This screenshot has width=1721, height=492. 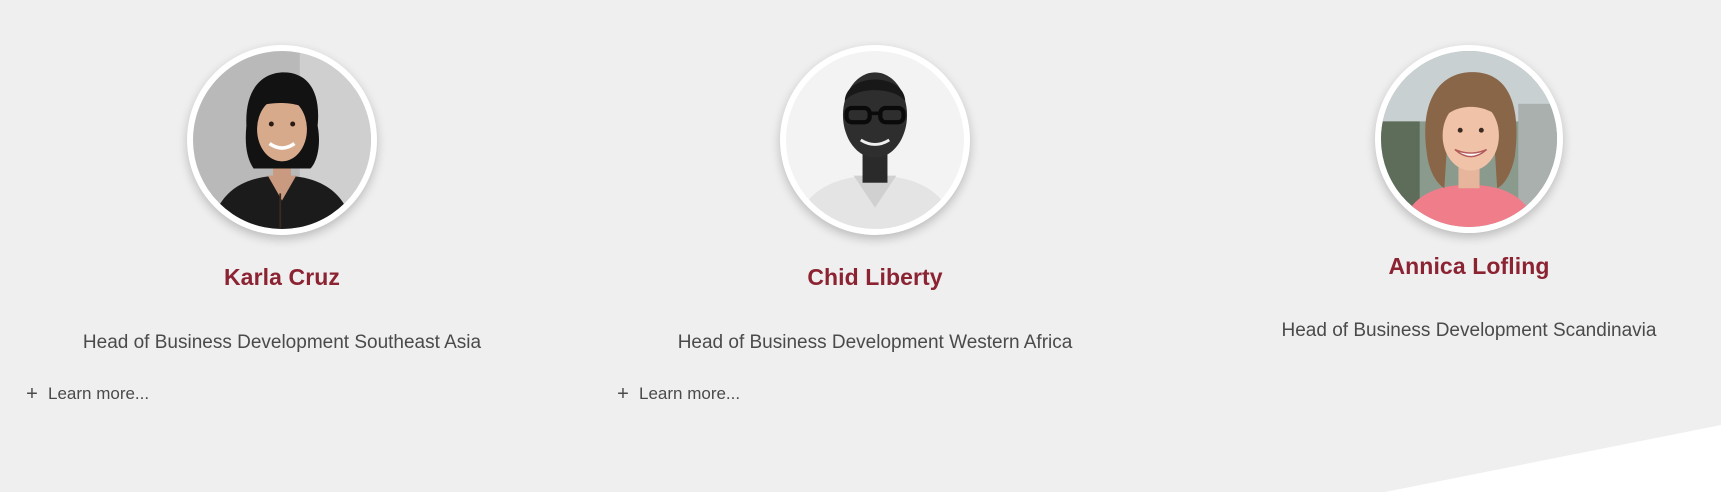 What do you see at coordinates (282, 277) in the screenshot?
I see `member-name: Karla Cruz` at bounding box center [282, 277].